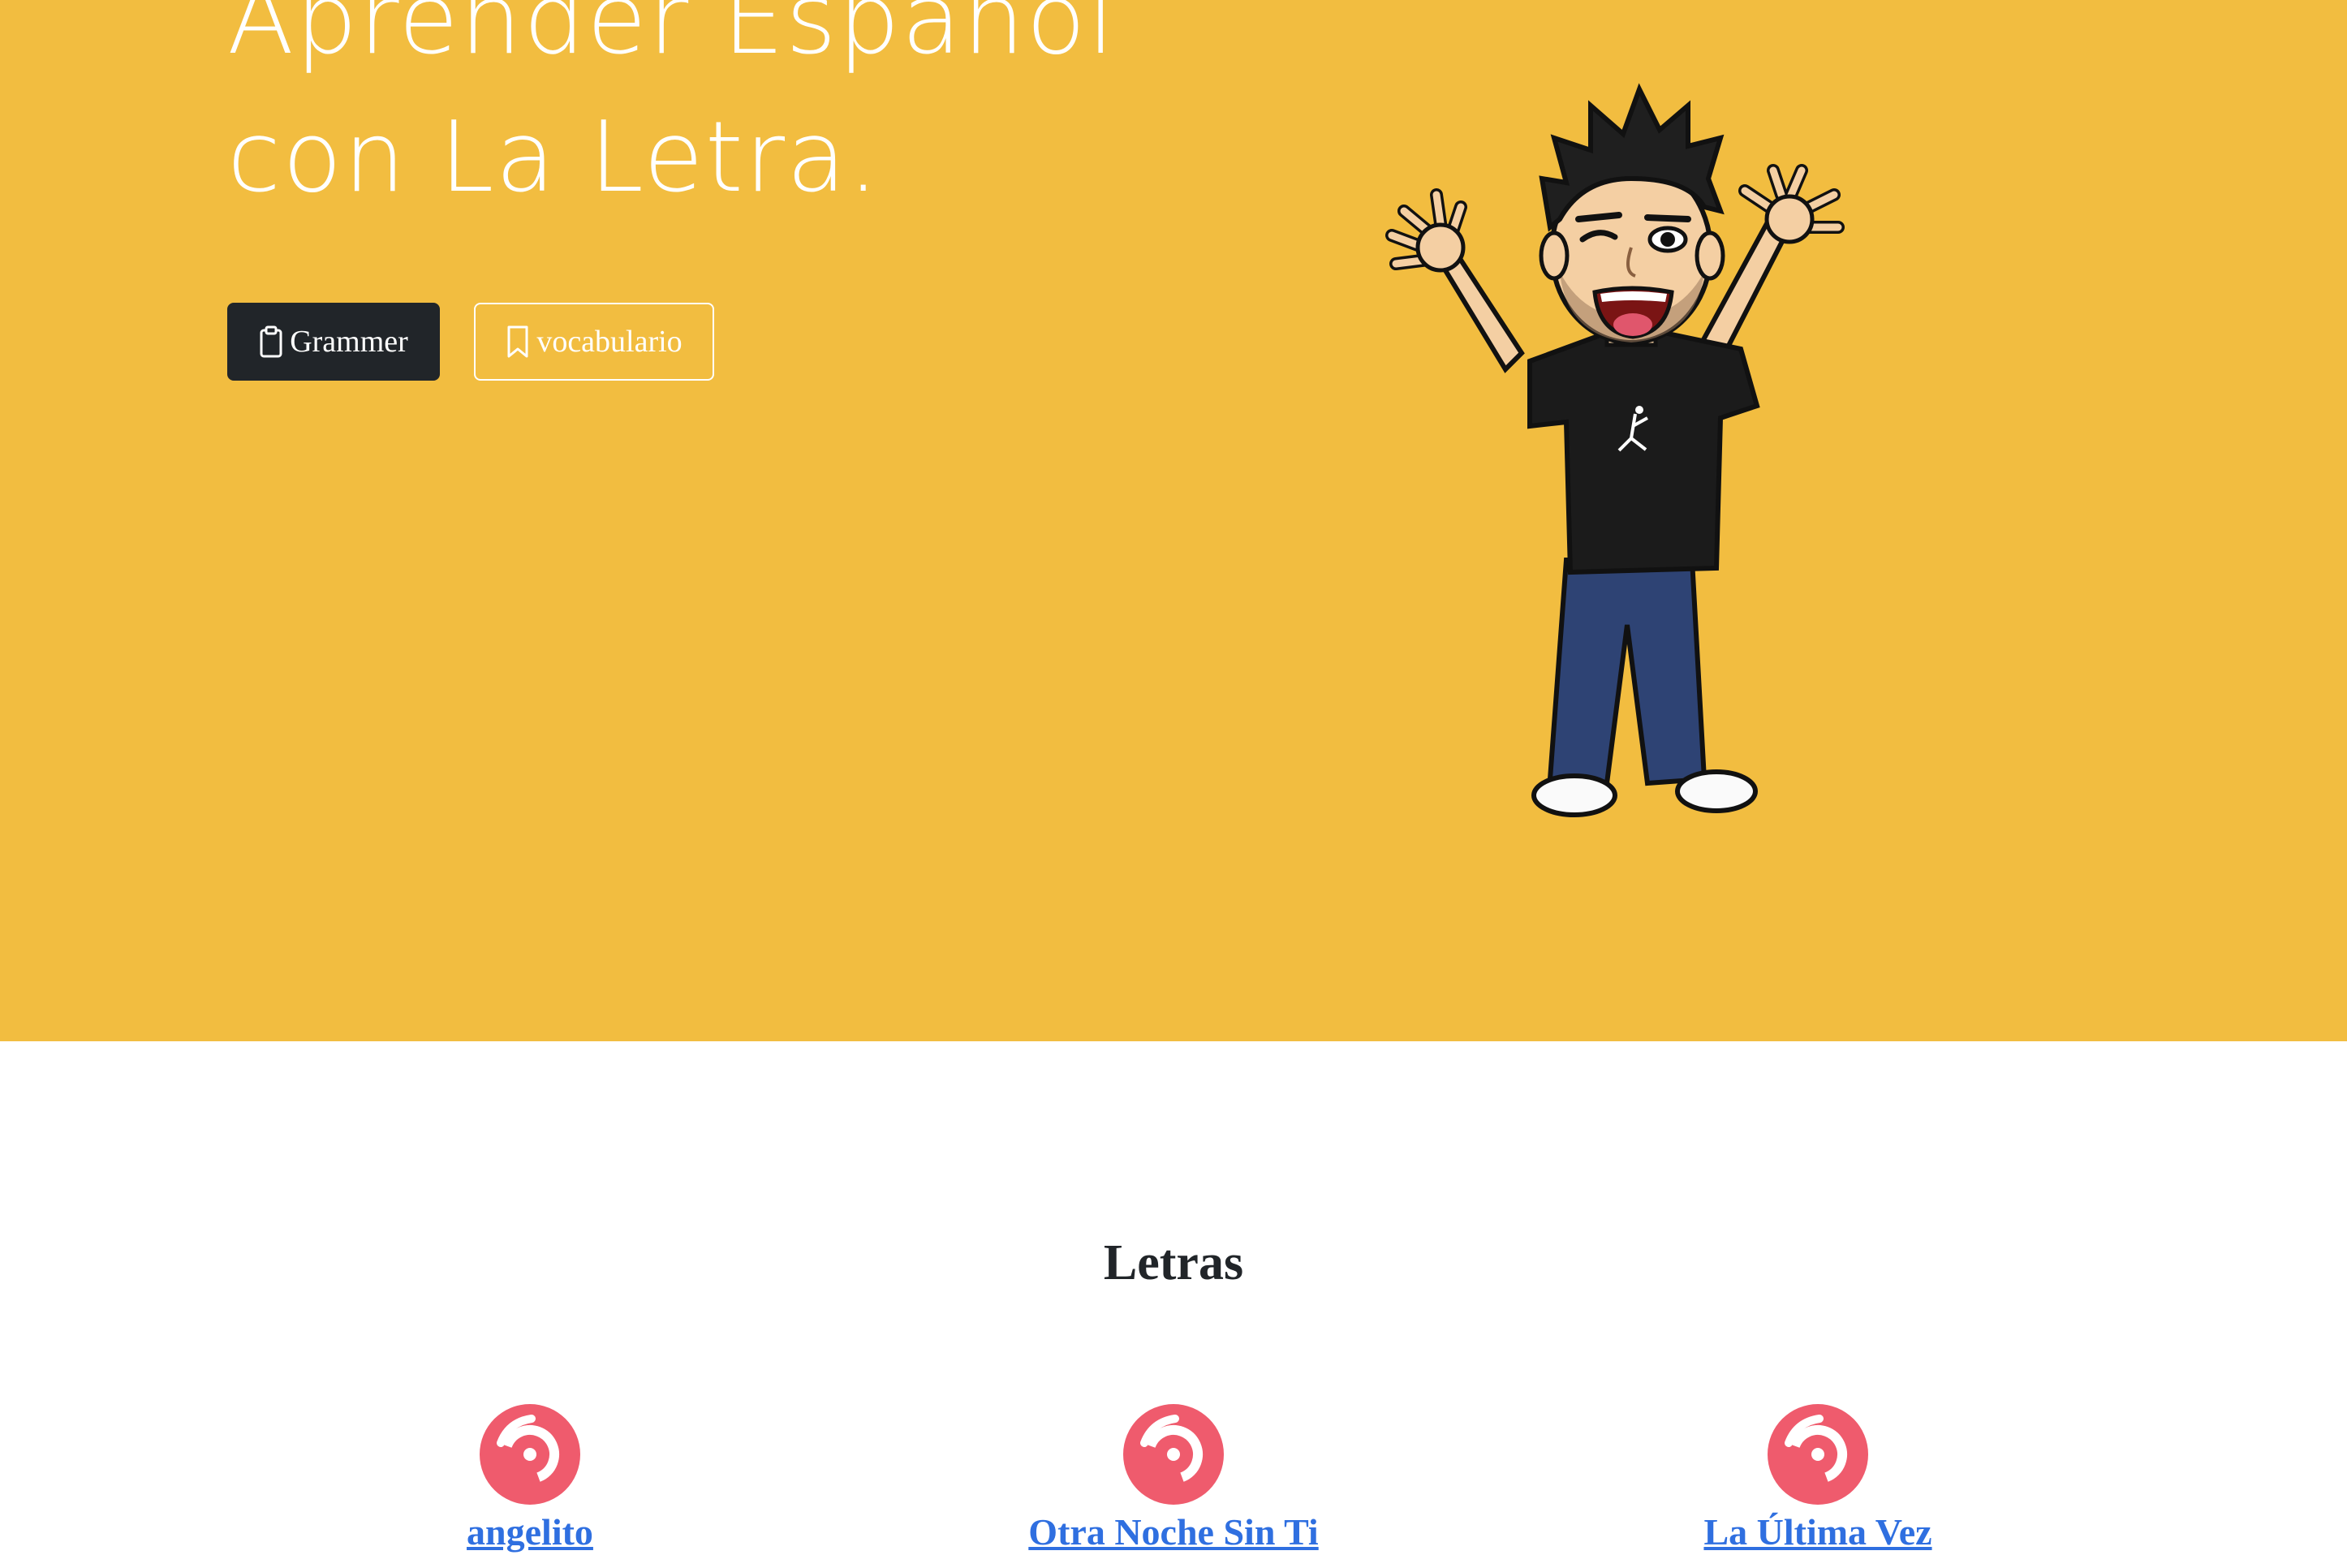 This screenshot has width=2347, height=1568. I want to click on song-item: La Última Vez, so click(1818, 1480).